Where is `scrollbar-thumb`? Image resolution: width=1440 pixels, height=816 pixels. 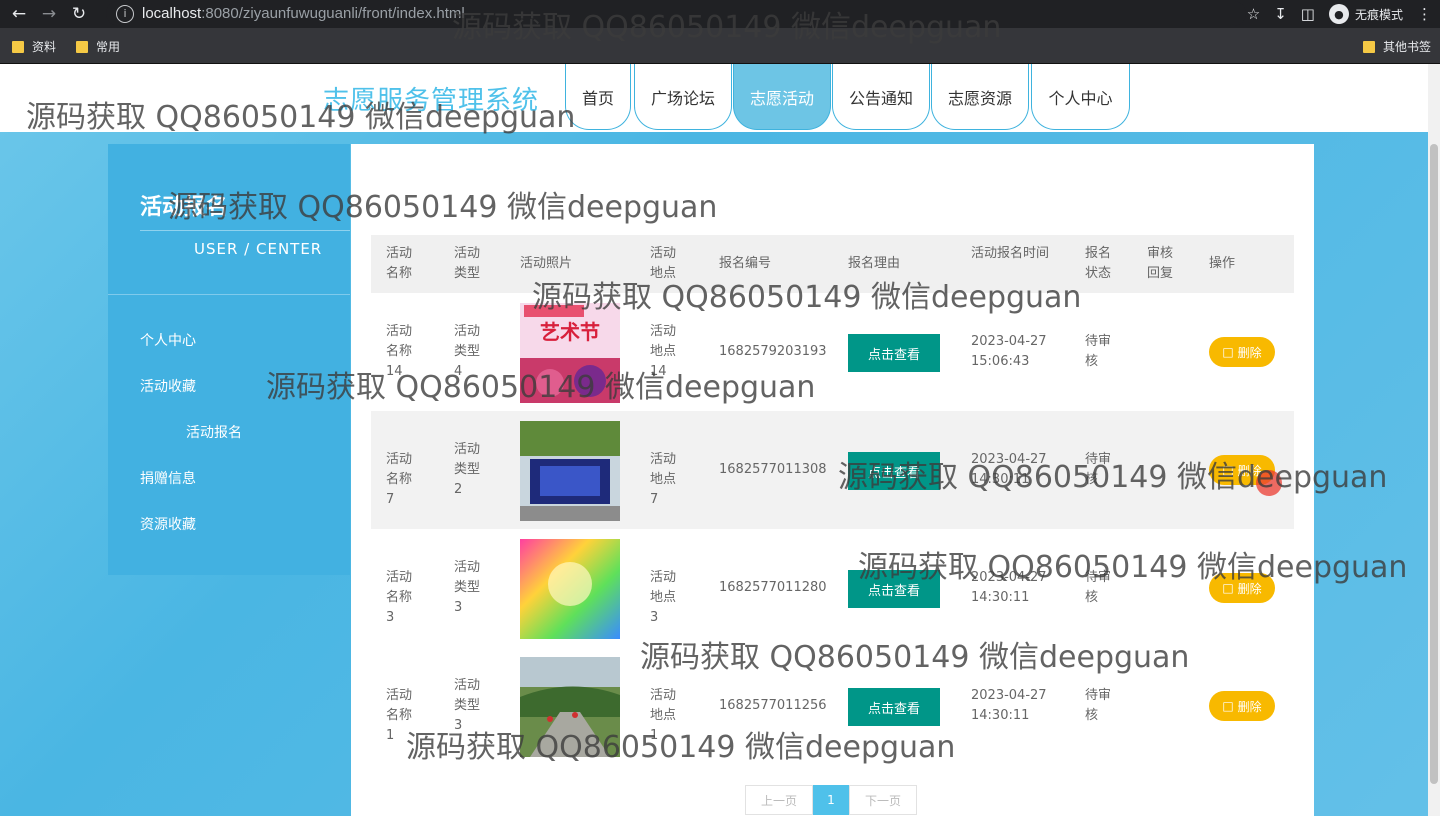 scrollbar-thumb is located at coordinates (1434, 464).